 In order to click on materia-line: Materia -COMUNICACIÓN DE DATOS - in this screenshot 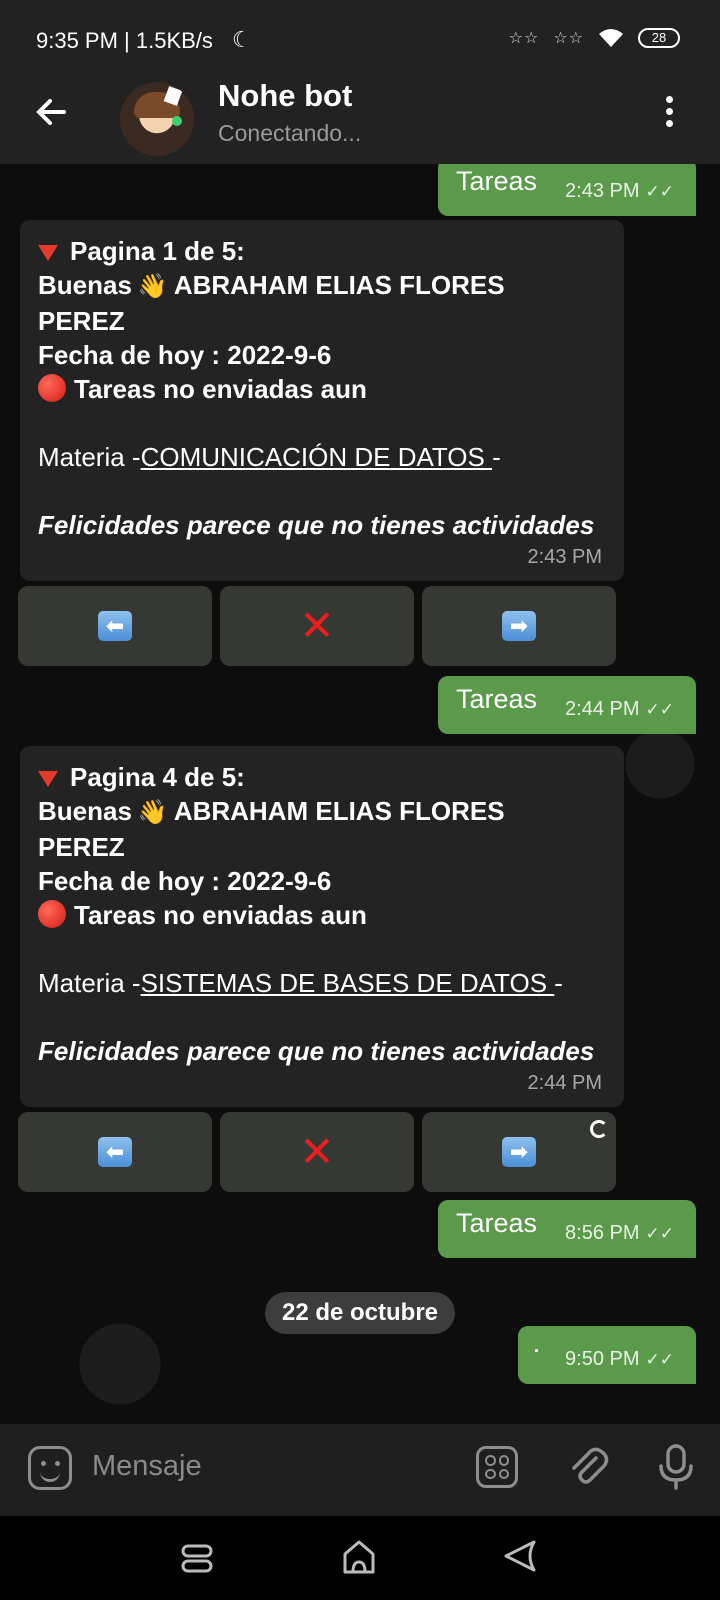, I will do `click(269, 457)`.